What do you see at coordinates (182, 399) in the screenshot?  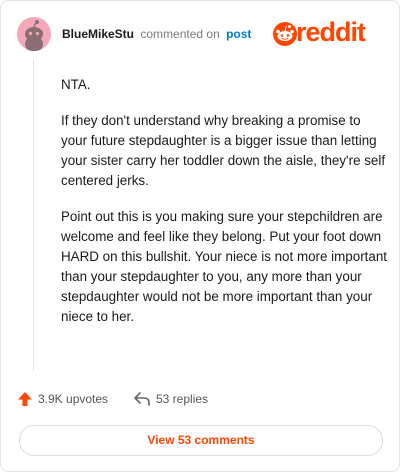 I see `reply-count: 53 replies` at bounding box center [182, 399].